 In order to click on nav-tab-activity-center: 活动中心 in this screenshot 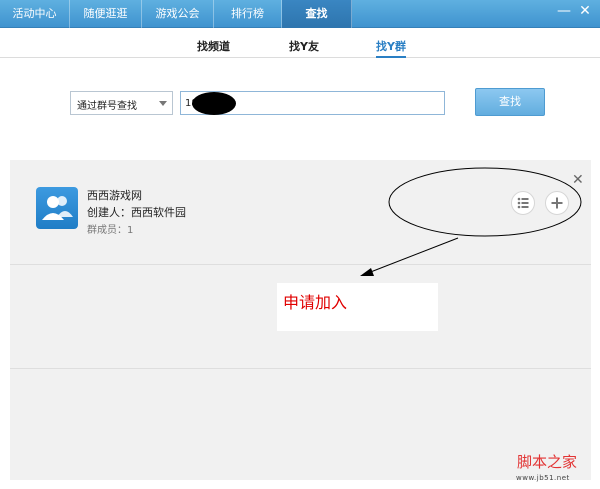, I will do `click(35, 14)`.